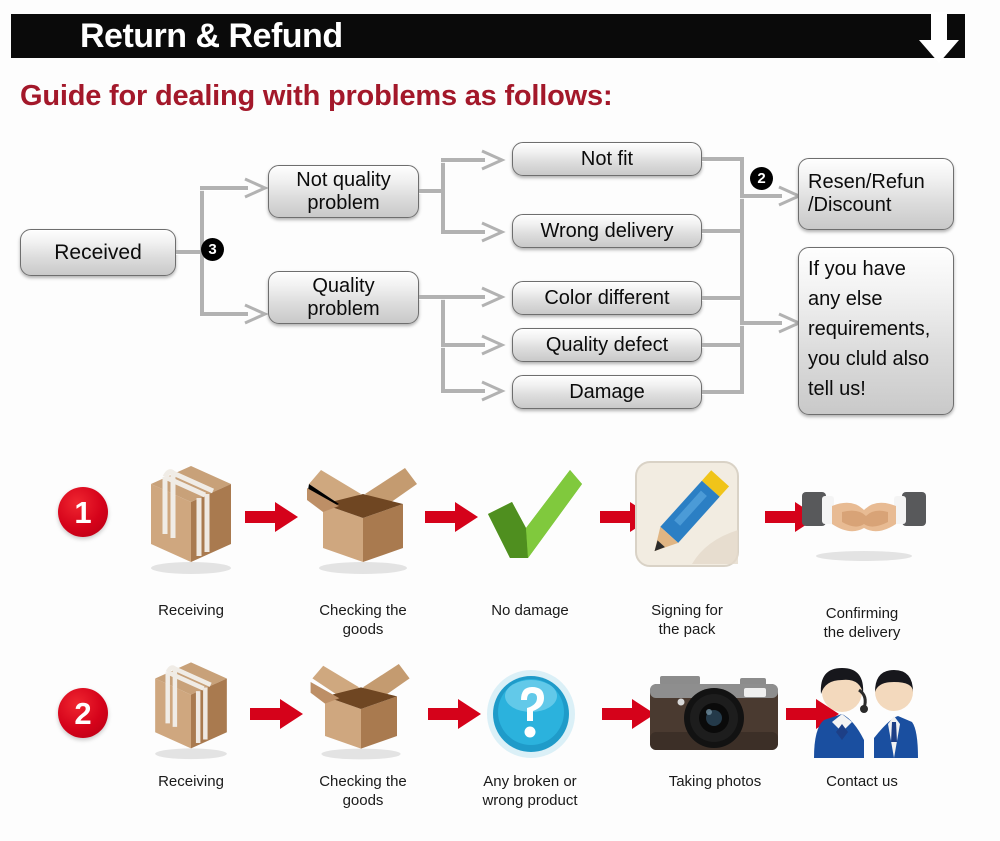 Image resolution: width=1000 pixels, height=841 pixels. What do you see at coordinates (715, 781) in the screenshot?
I see `step-caption: Taking photos` at bounding box center [715, 781].